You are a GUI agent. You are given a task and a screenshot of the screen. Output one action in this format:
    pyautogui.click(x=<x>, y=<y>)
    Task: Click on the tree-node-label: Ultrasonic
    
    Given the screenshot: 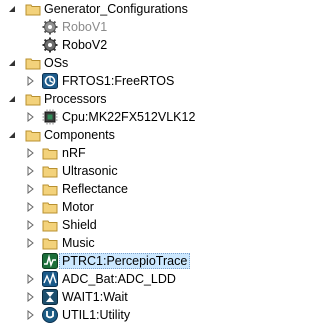 What is the action you would take?
    pyautogui.click(x=90, y=171)
    